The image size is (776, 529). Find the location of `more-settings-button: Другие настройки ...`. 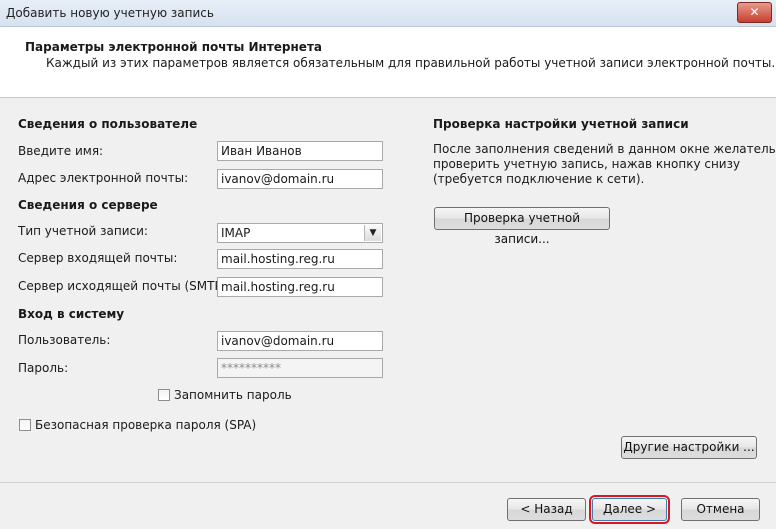

more-settings-button: Другие настройки ... is located at coordinates (689, 447).